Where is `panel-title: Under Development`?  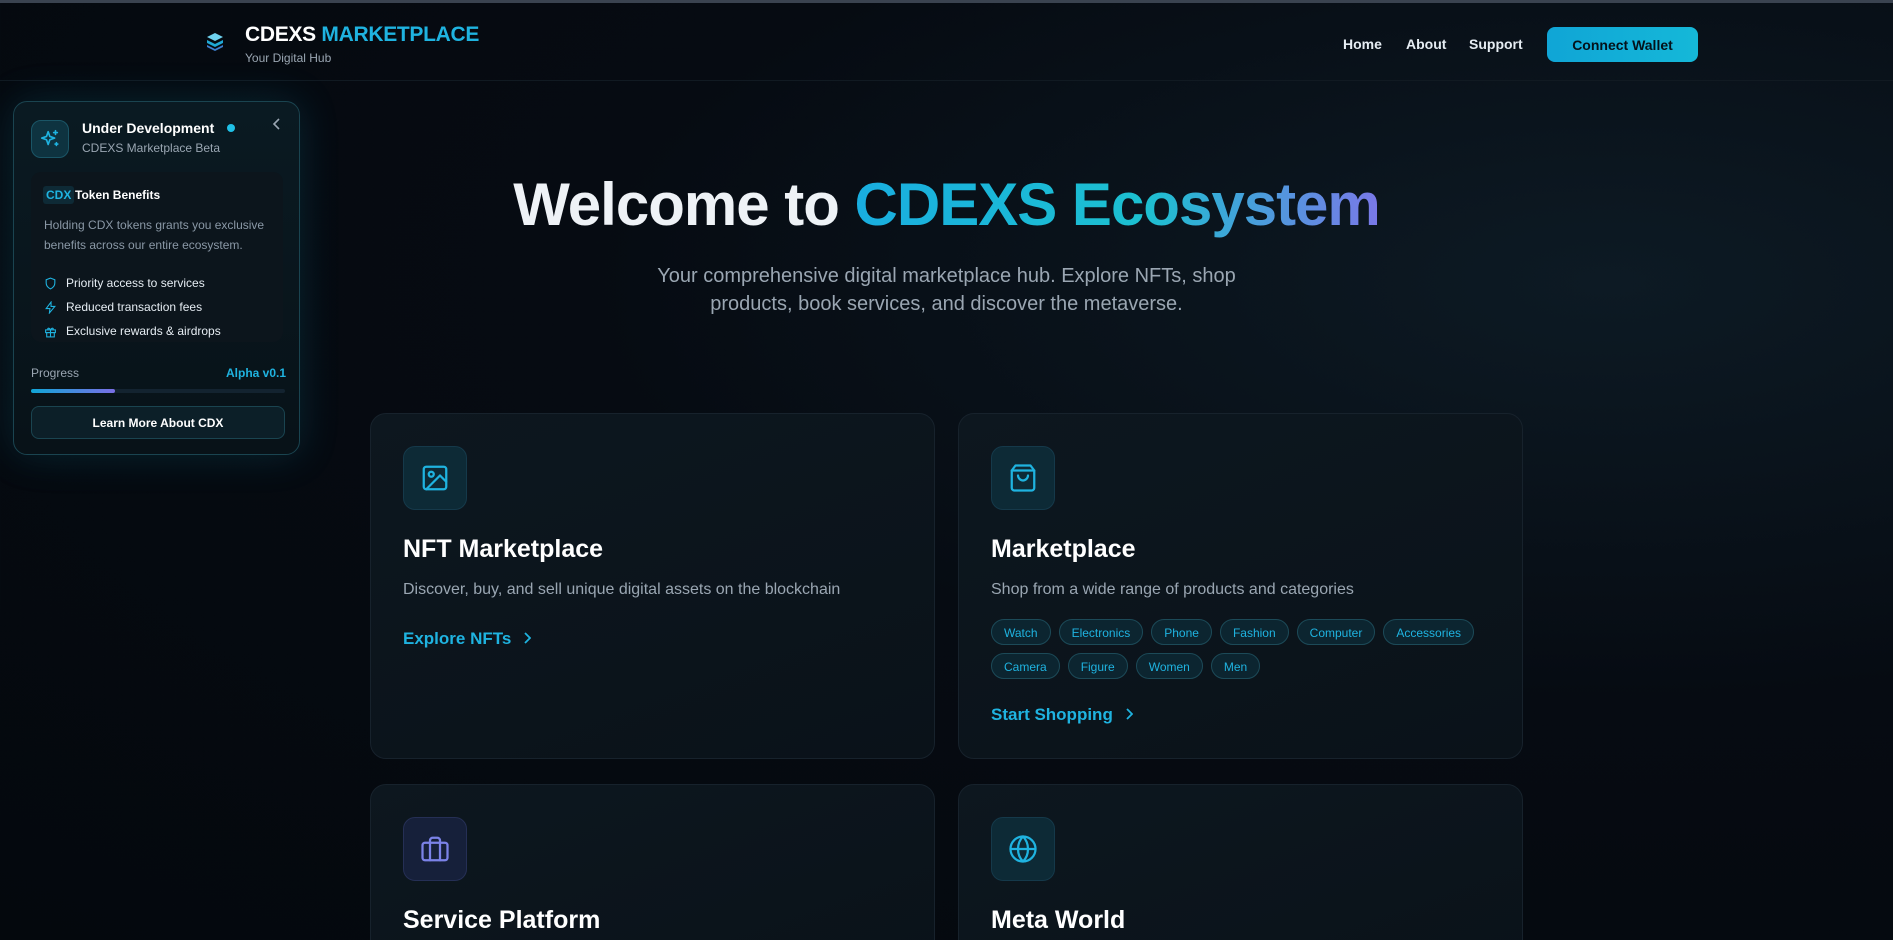 panel-title: Under Development is located at coordinates (148, 128).